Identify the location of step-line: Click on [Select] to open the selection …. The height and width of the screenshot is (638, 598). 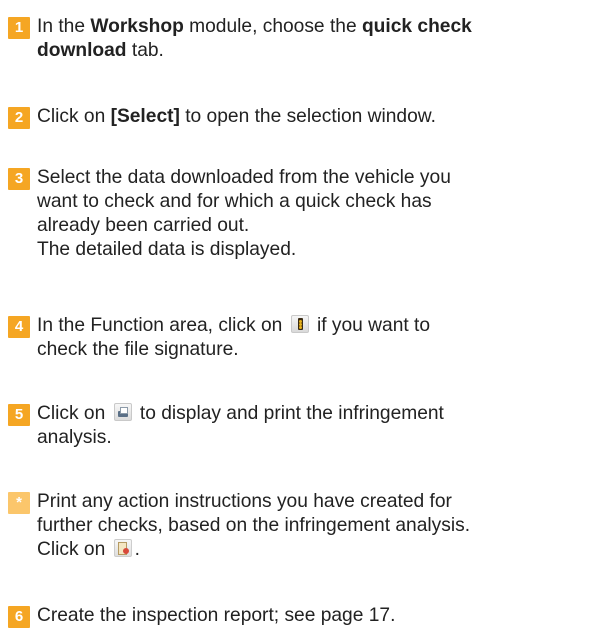
(236, 116).